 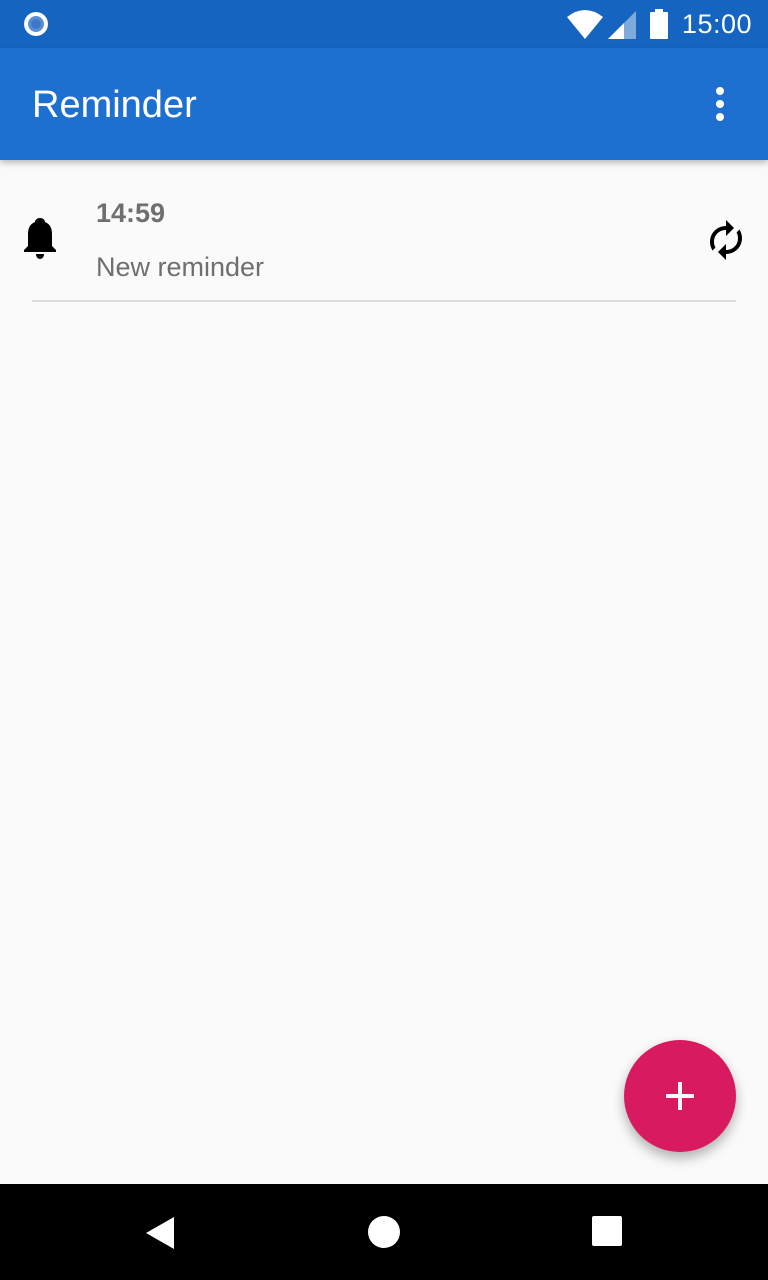 I want to click on app-bar: Reminder, so click(x=384, y=104).